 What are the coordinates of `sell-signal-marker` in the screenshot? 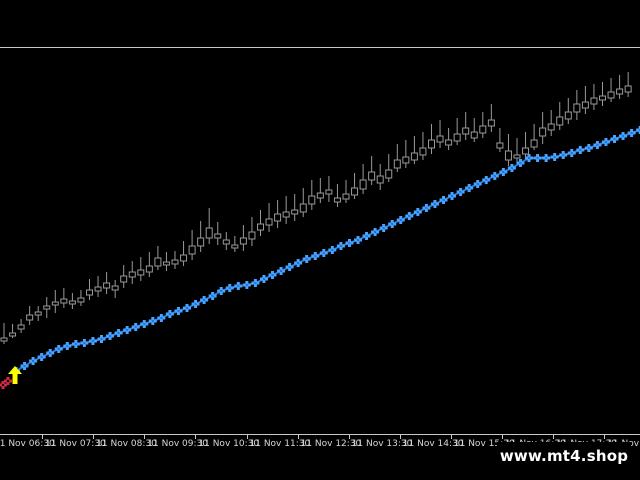 It's located at (6, 383).